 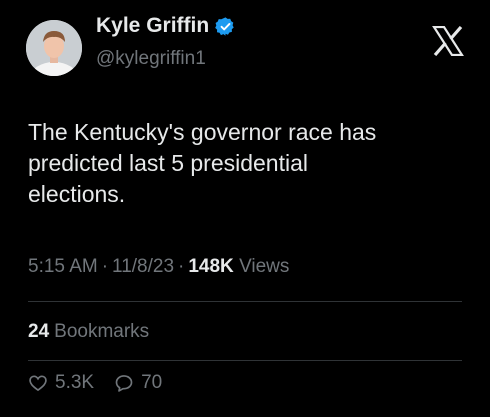 What do you see at coordinates (124, 383) in the screenshot?
I see `reply-bubble-icon` at bounding box center [124, 383].